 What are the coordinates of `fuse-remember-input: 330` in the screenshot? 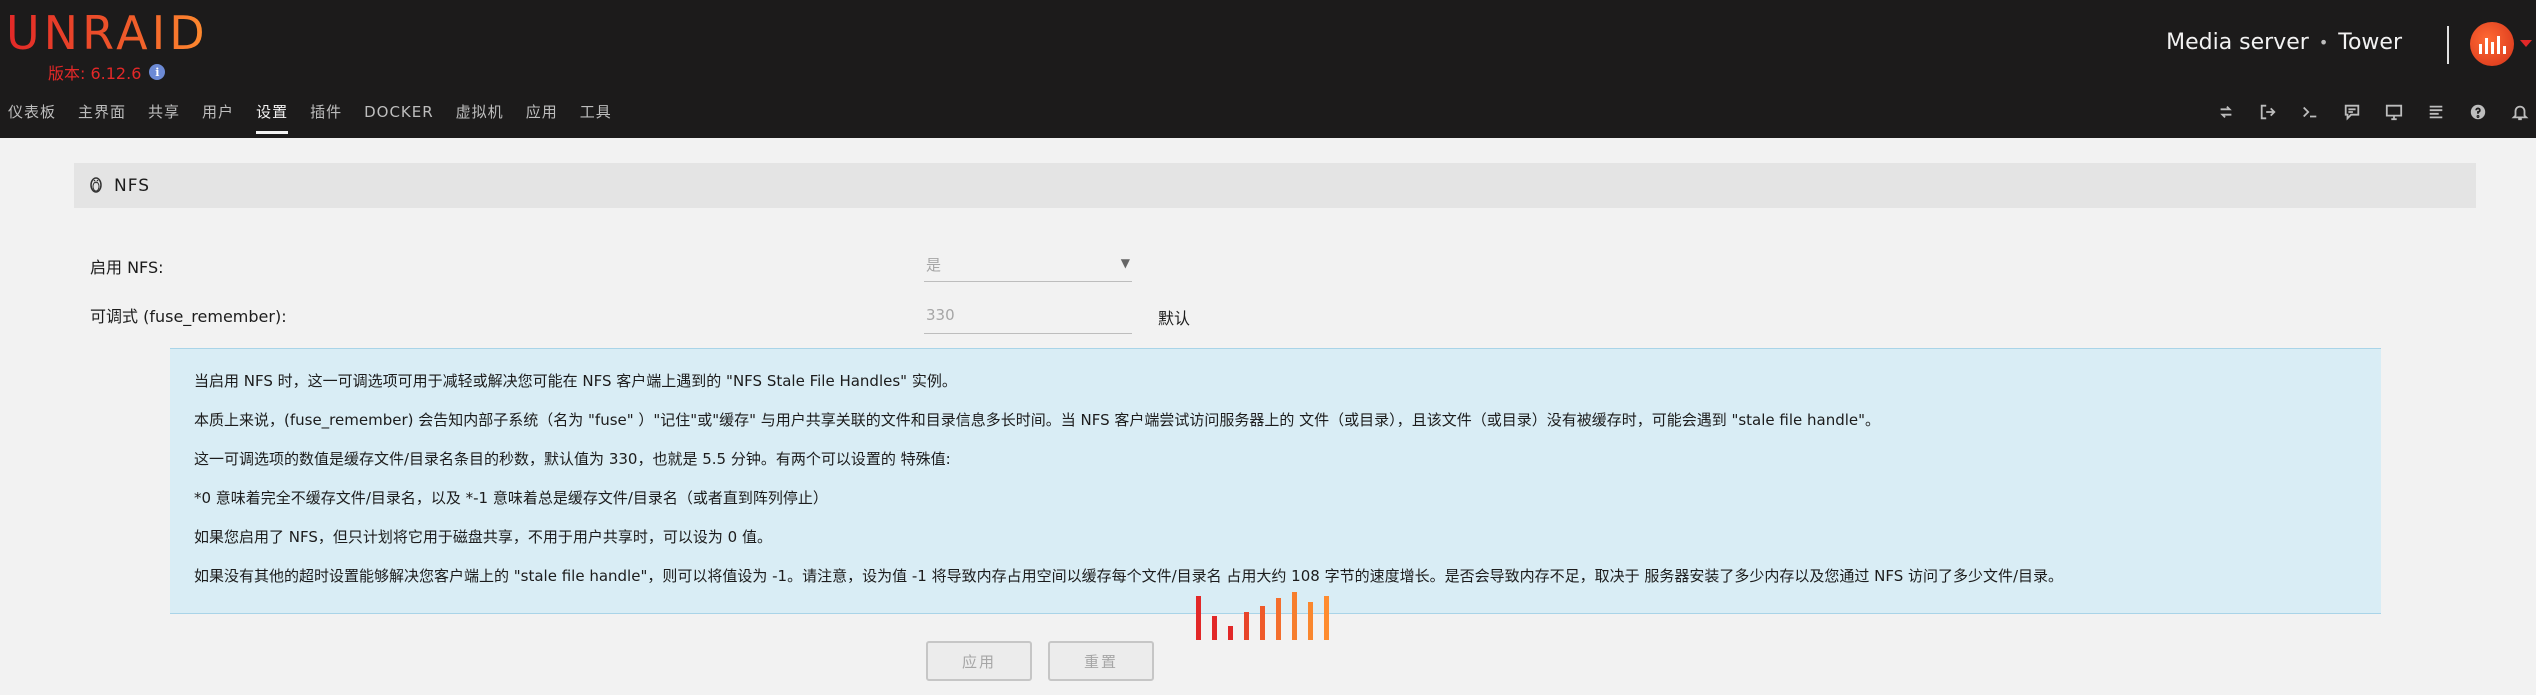 It's located at (1028, 317).